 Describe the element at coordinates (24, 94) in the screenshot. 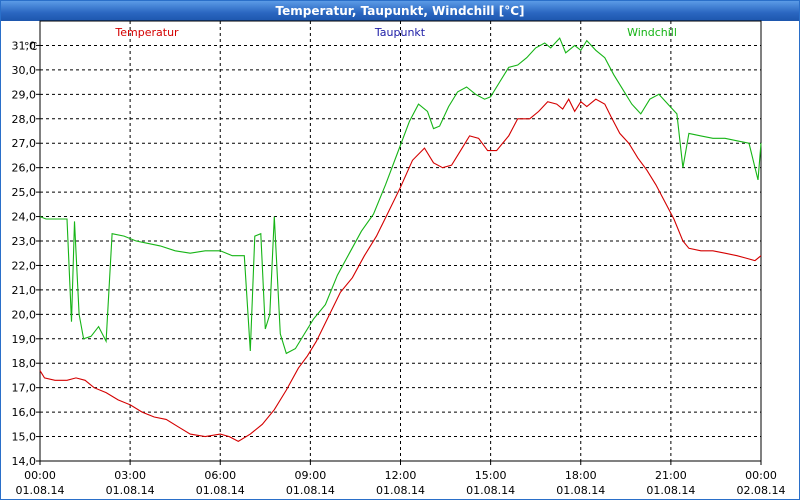

I see `y-tick-label: 29,0` at that location.